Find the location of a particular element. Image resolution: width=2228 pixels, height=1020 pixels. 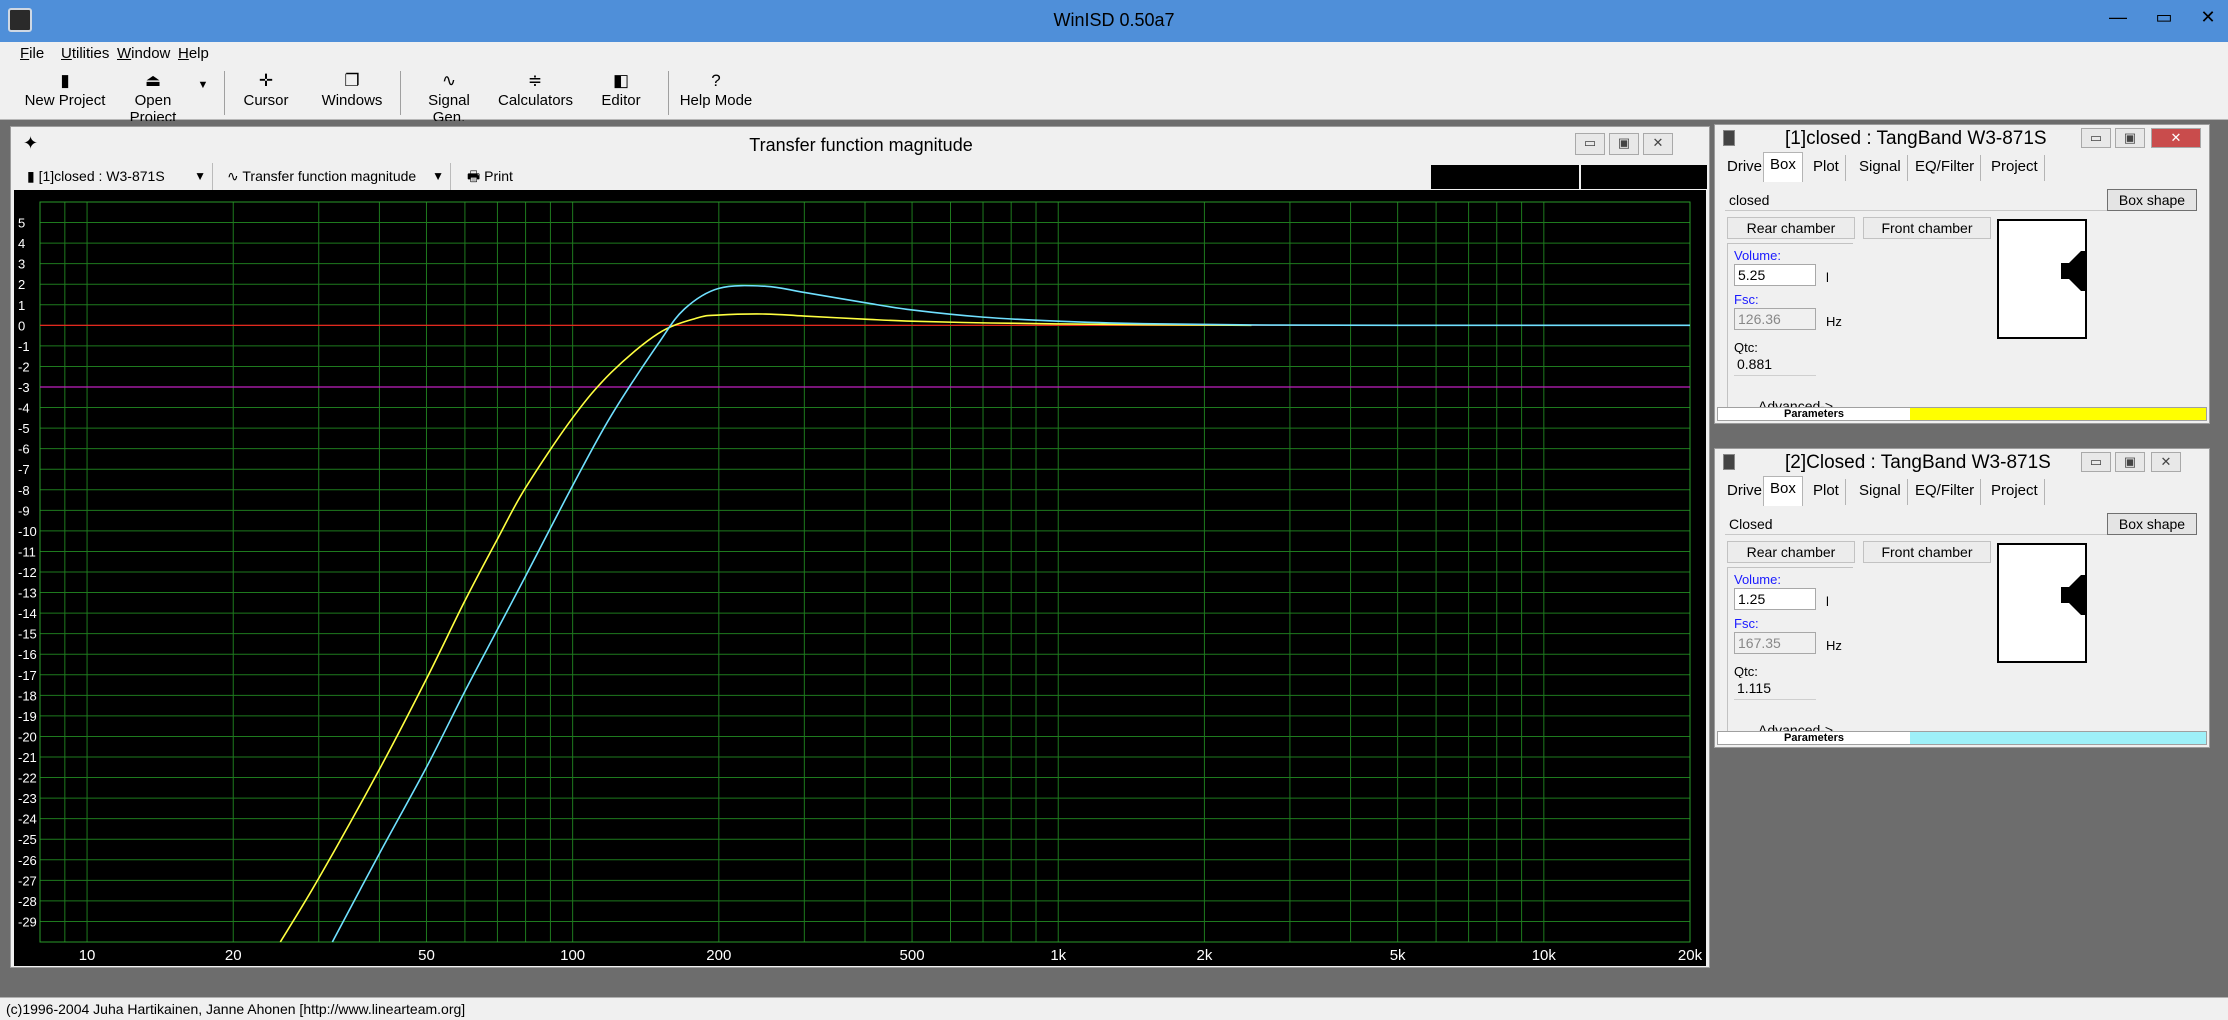

menu-window: Window is located at coordinates (143, 53).